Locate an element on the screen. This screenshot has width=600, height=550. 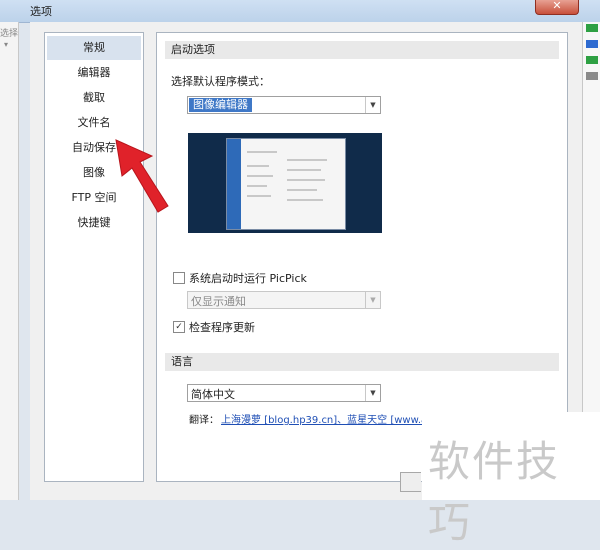
dialog-button-fragment is located at coordinates (410, 482).